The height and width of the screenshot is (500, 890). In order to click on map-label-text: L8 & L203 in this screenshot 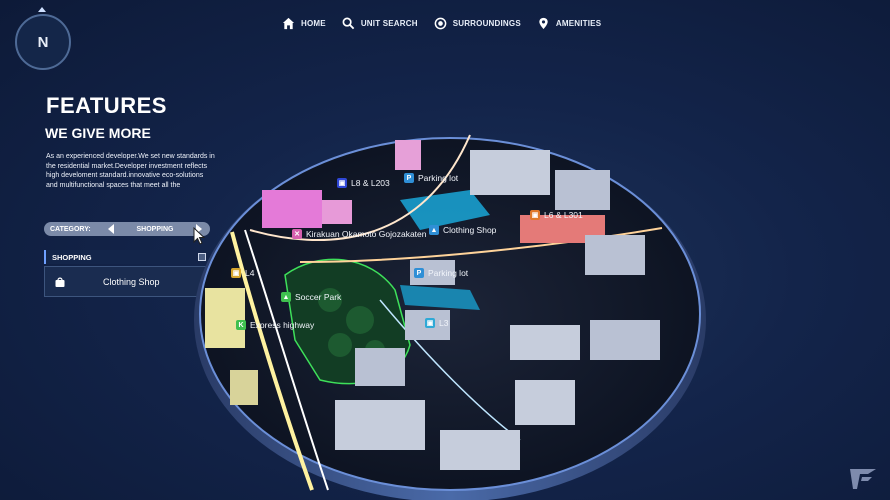, I will do `click(370, 183)`.